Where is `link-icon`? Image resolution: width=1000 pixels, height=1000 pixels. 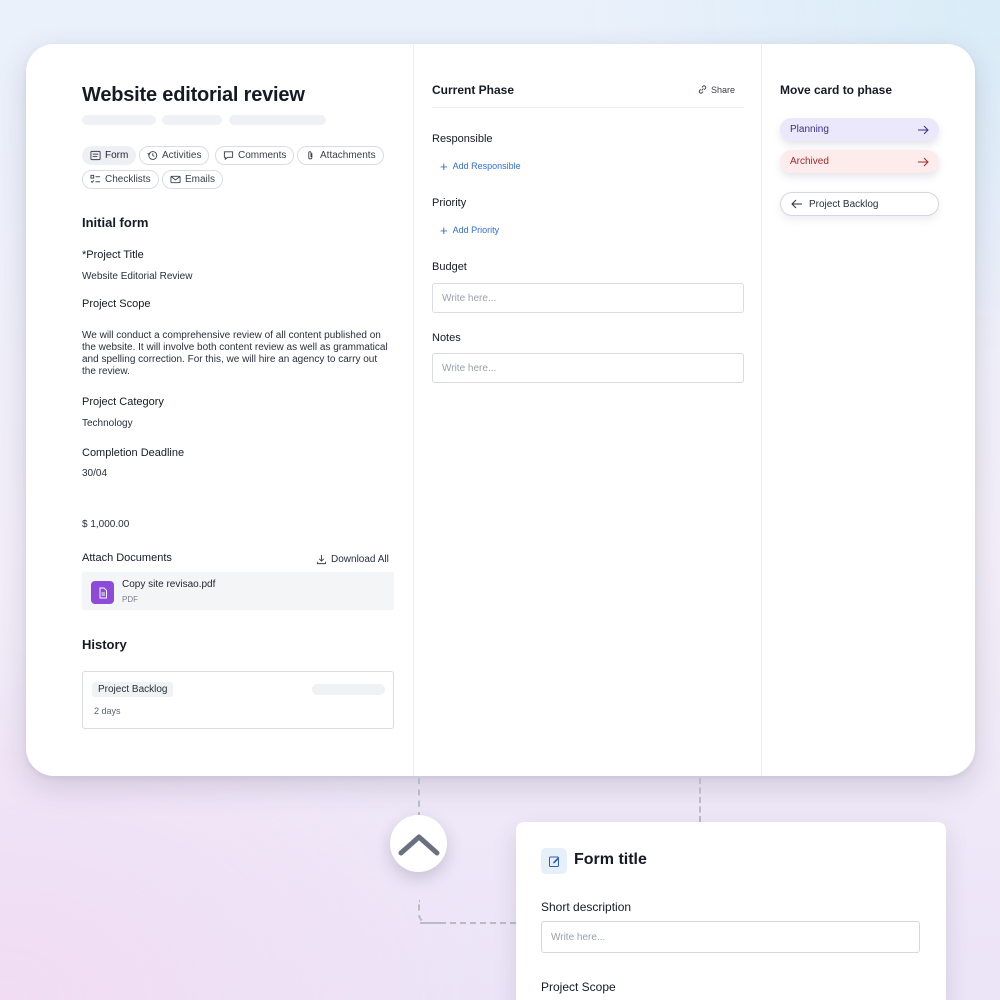
link-icon is located at coordinates (702, 89).